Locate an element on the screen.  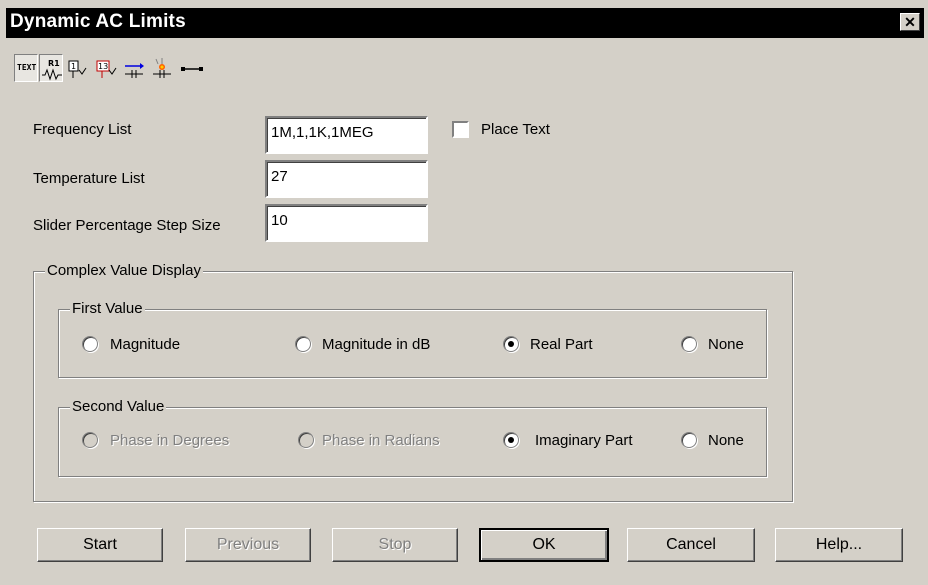
close-button: ✕ is located at coordinates (910, 22).